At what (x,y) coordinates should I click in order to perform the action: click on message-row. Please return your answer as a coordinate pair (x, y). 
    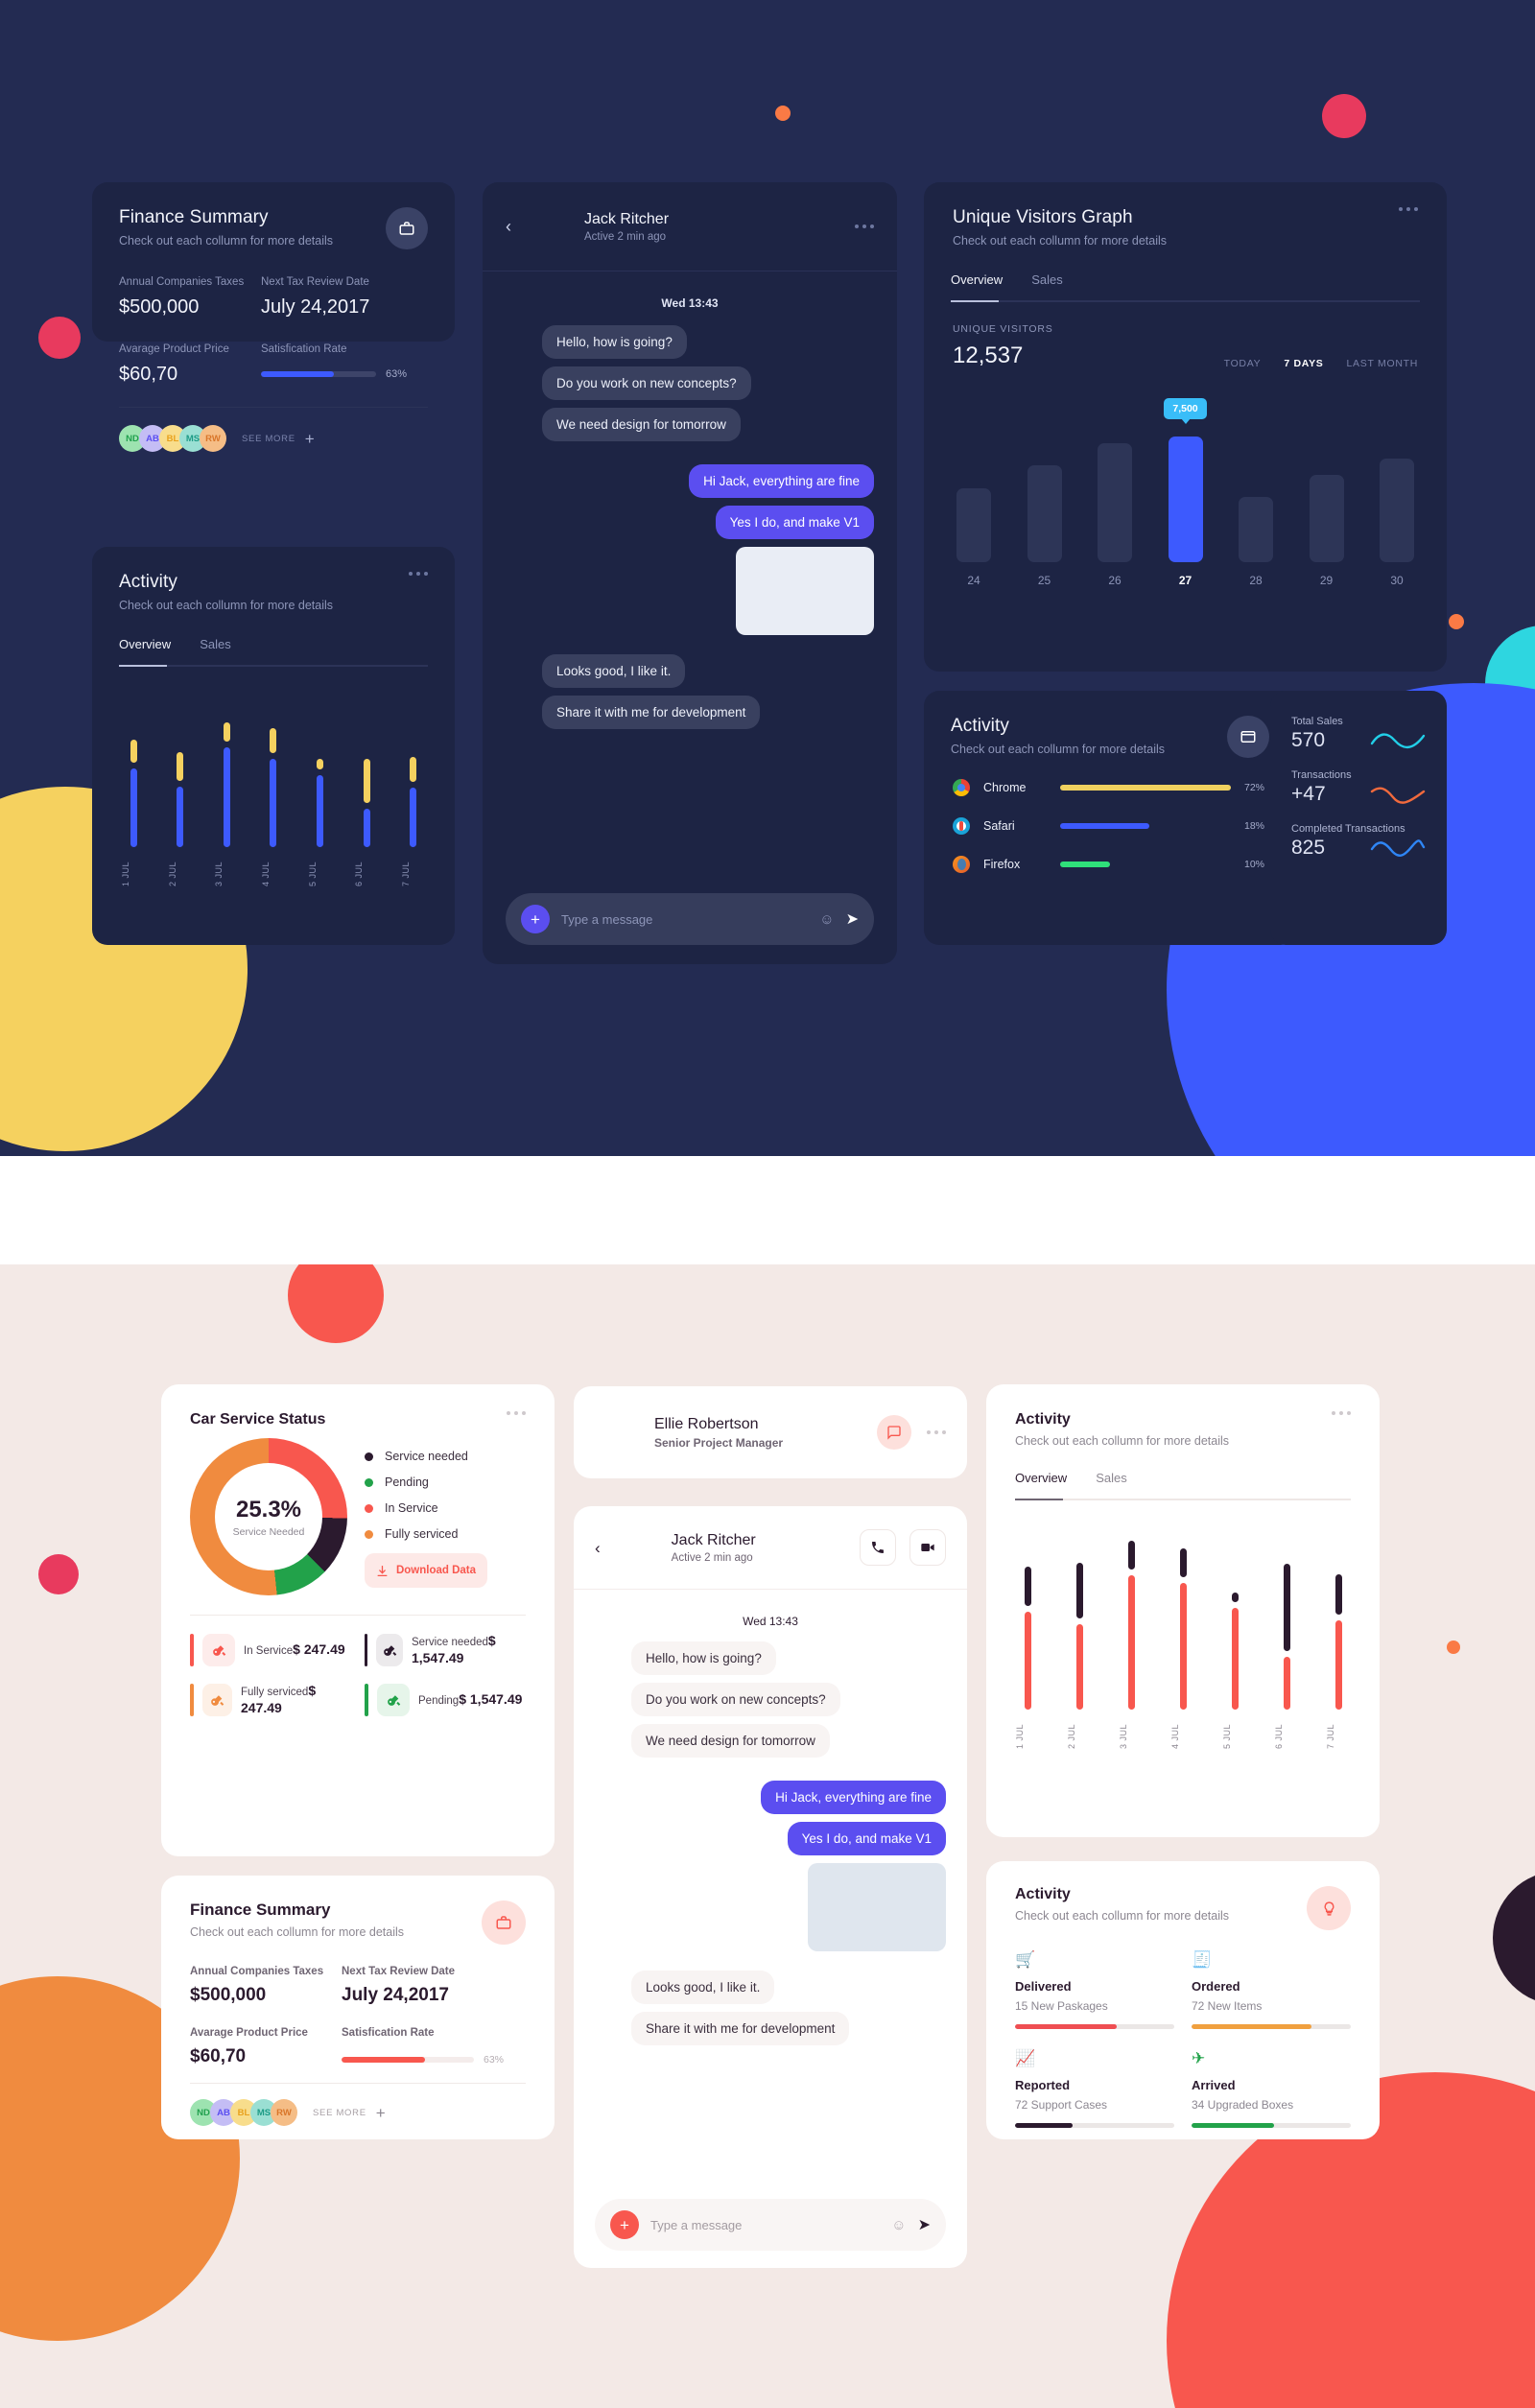
    Looking at the image, I should click on (770, 1907).